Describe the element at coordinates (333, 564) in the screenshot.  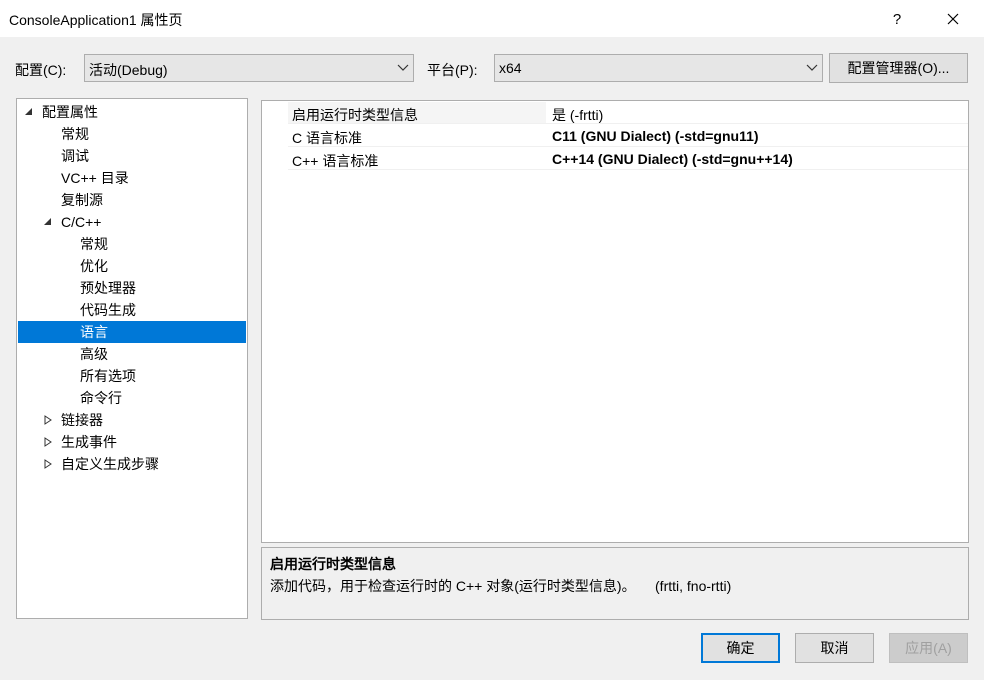
I see `description-title: 启用运行时类型信息` at that location.